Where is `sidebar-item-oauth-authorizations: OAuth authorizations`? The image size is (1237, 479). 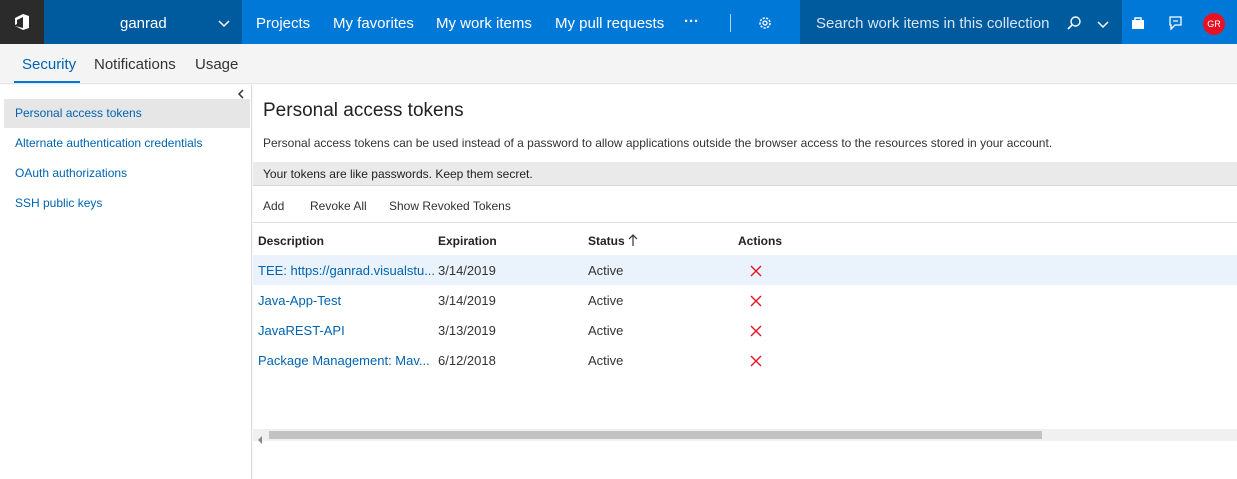
sidebar-item-oauth-authorizations: OAuth authorizations is located at coordinates (127, 173).